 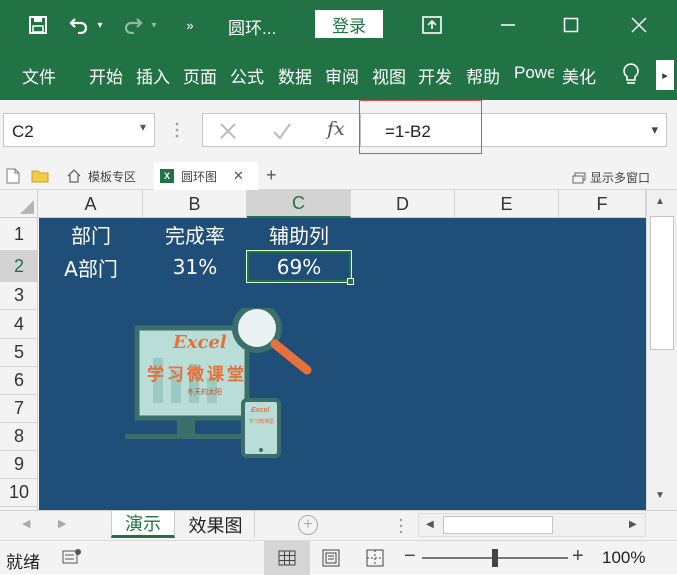 What do you see at coordinates (19, 204) in the screenshot?
I see `select-all-corner` at bounding box center [19, 204].